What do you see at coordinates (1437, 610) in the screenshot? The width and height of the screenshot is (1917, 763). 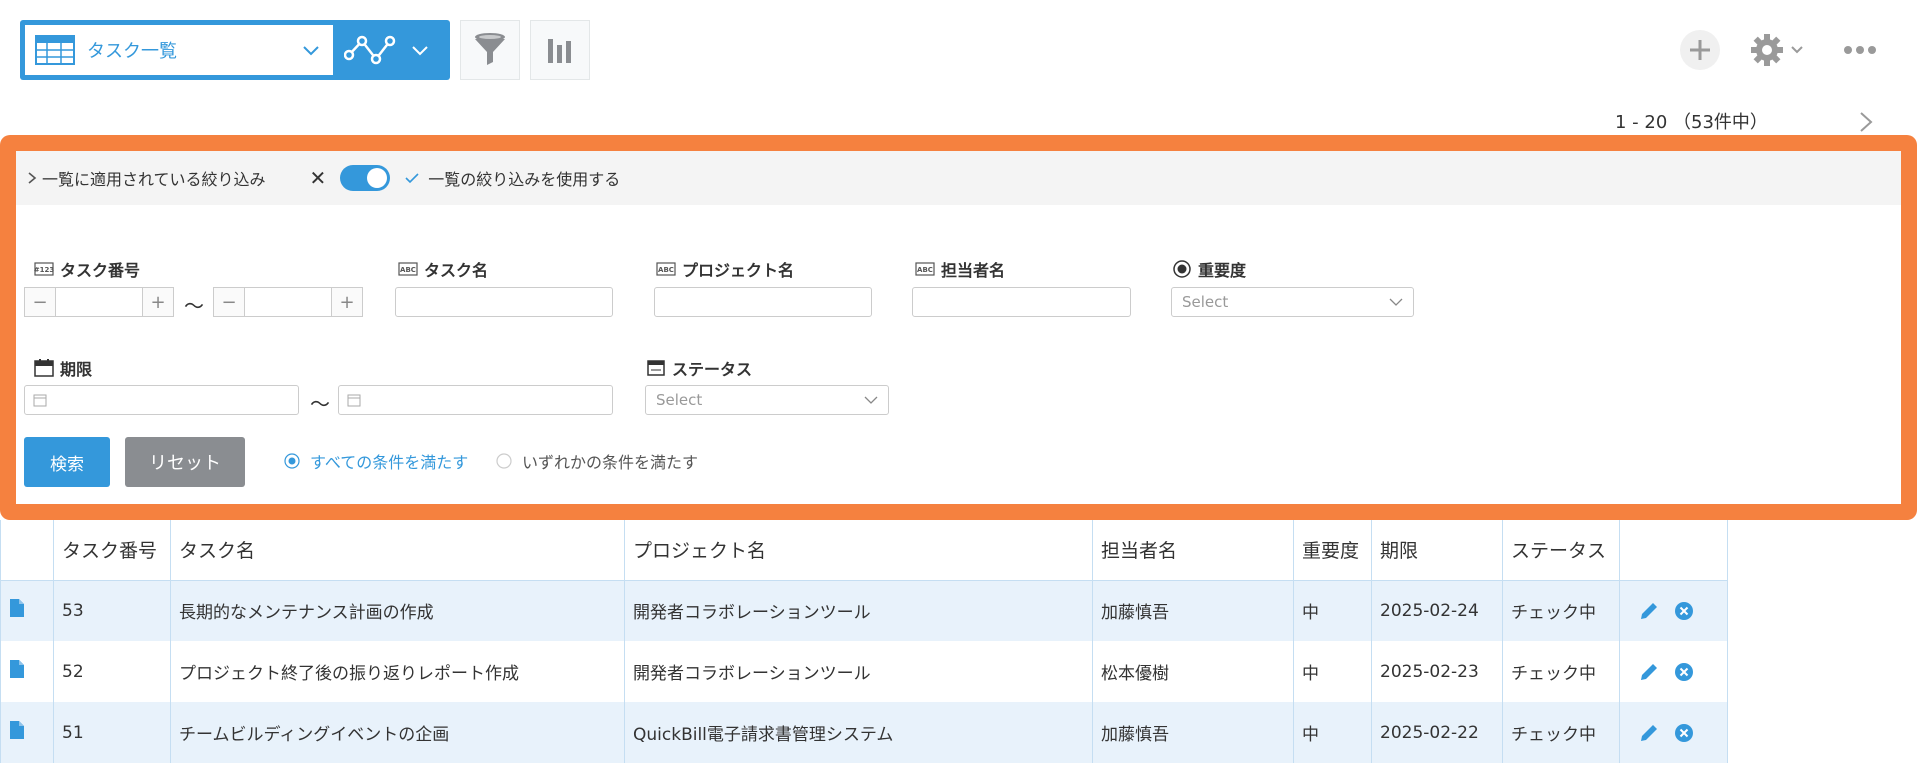 I see `cell-due-date: 2025-02-24` at bounding box center [1437, 610].